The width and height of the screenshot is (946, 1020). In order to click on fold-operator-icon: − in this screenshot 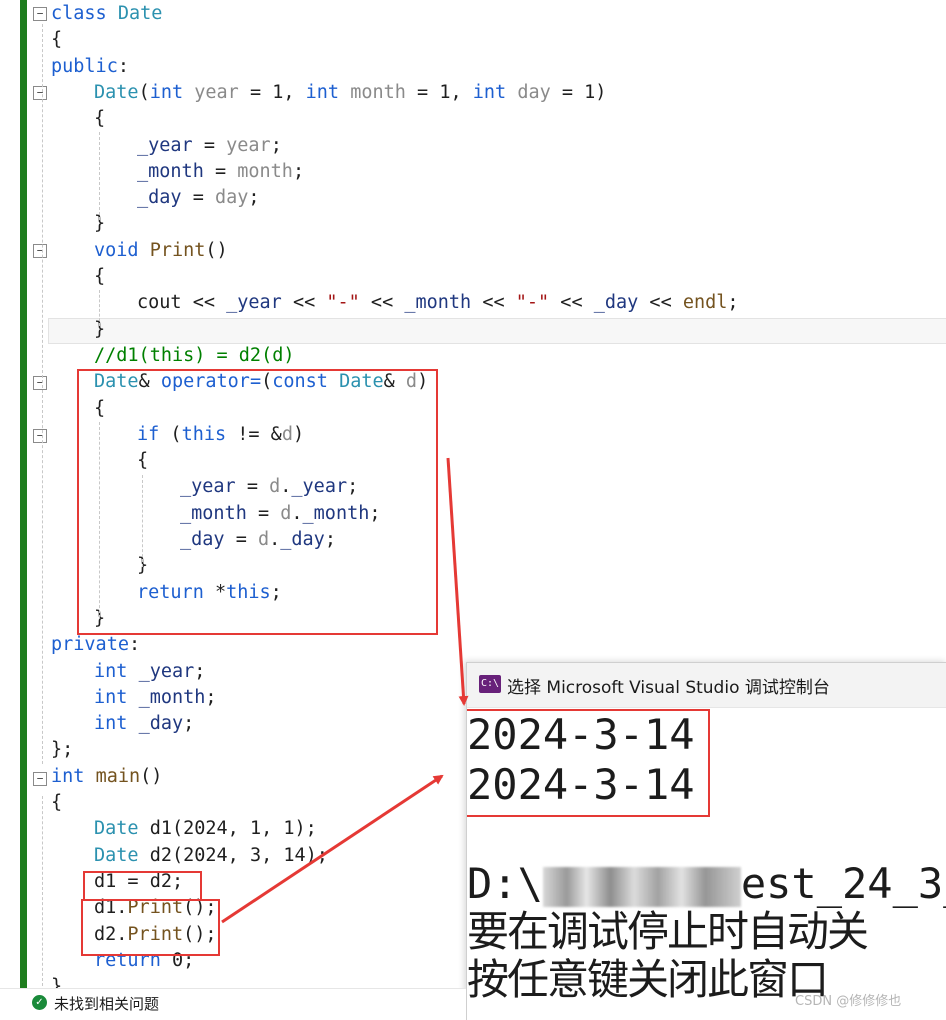, I will do `click(40, 383)`.